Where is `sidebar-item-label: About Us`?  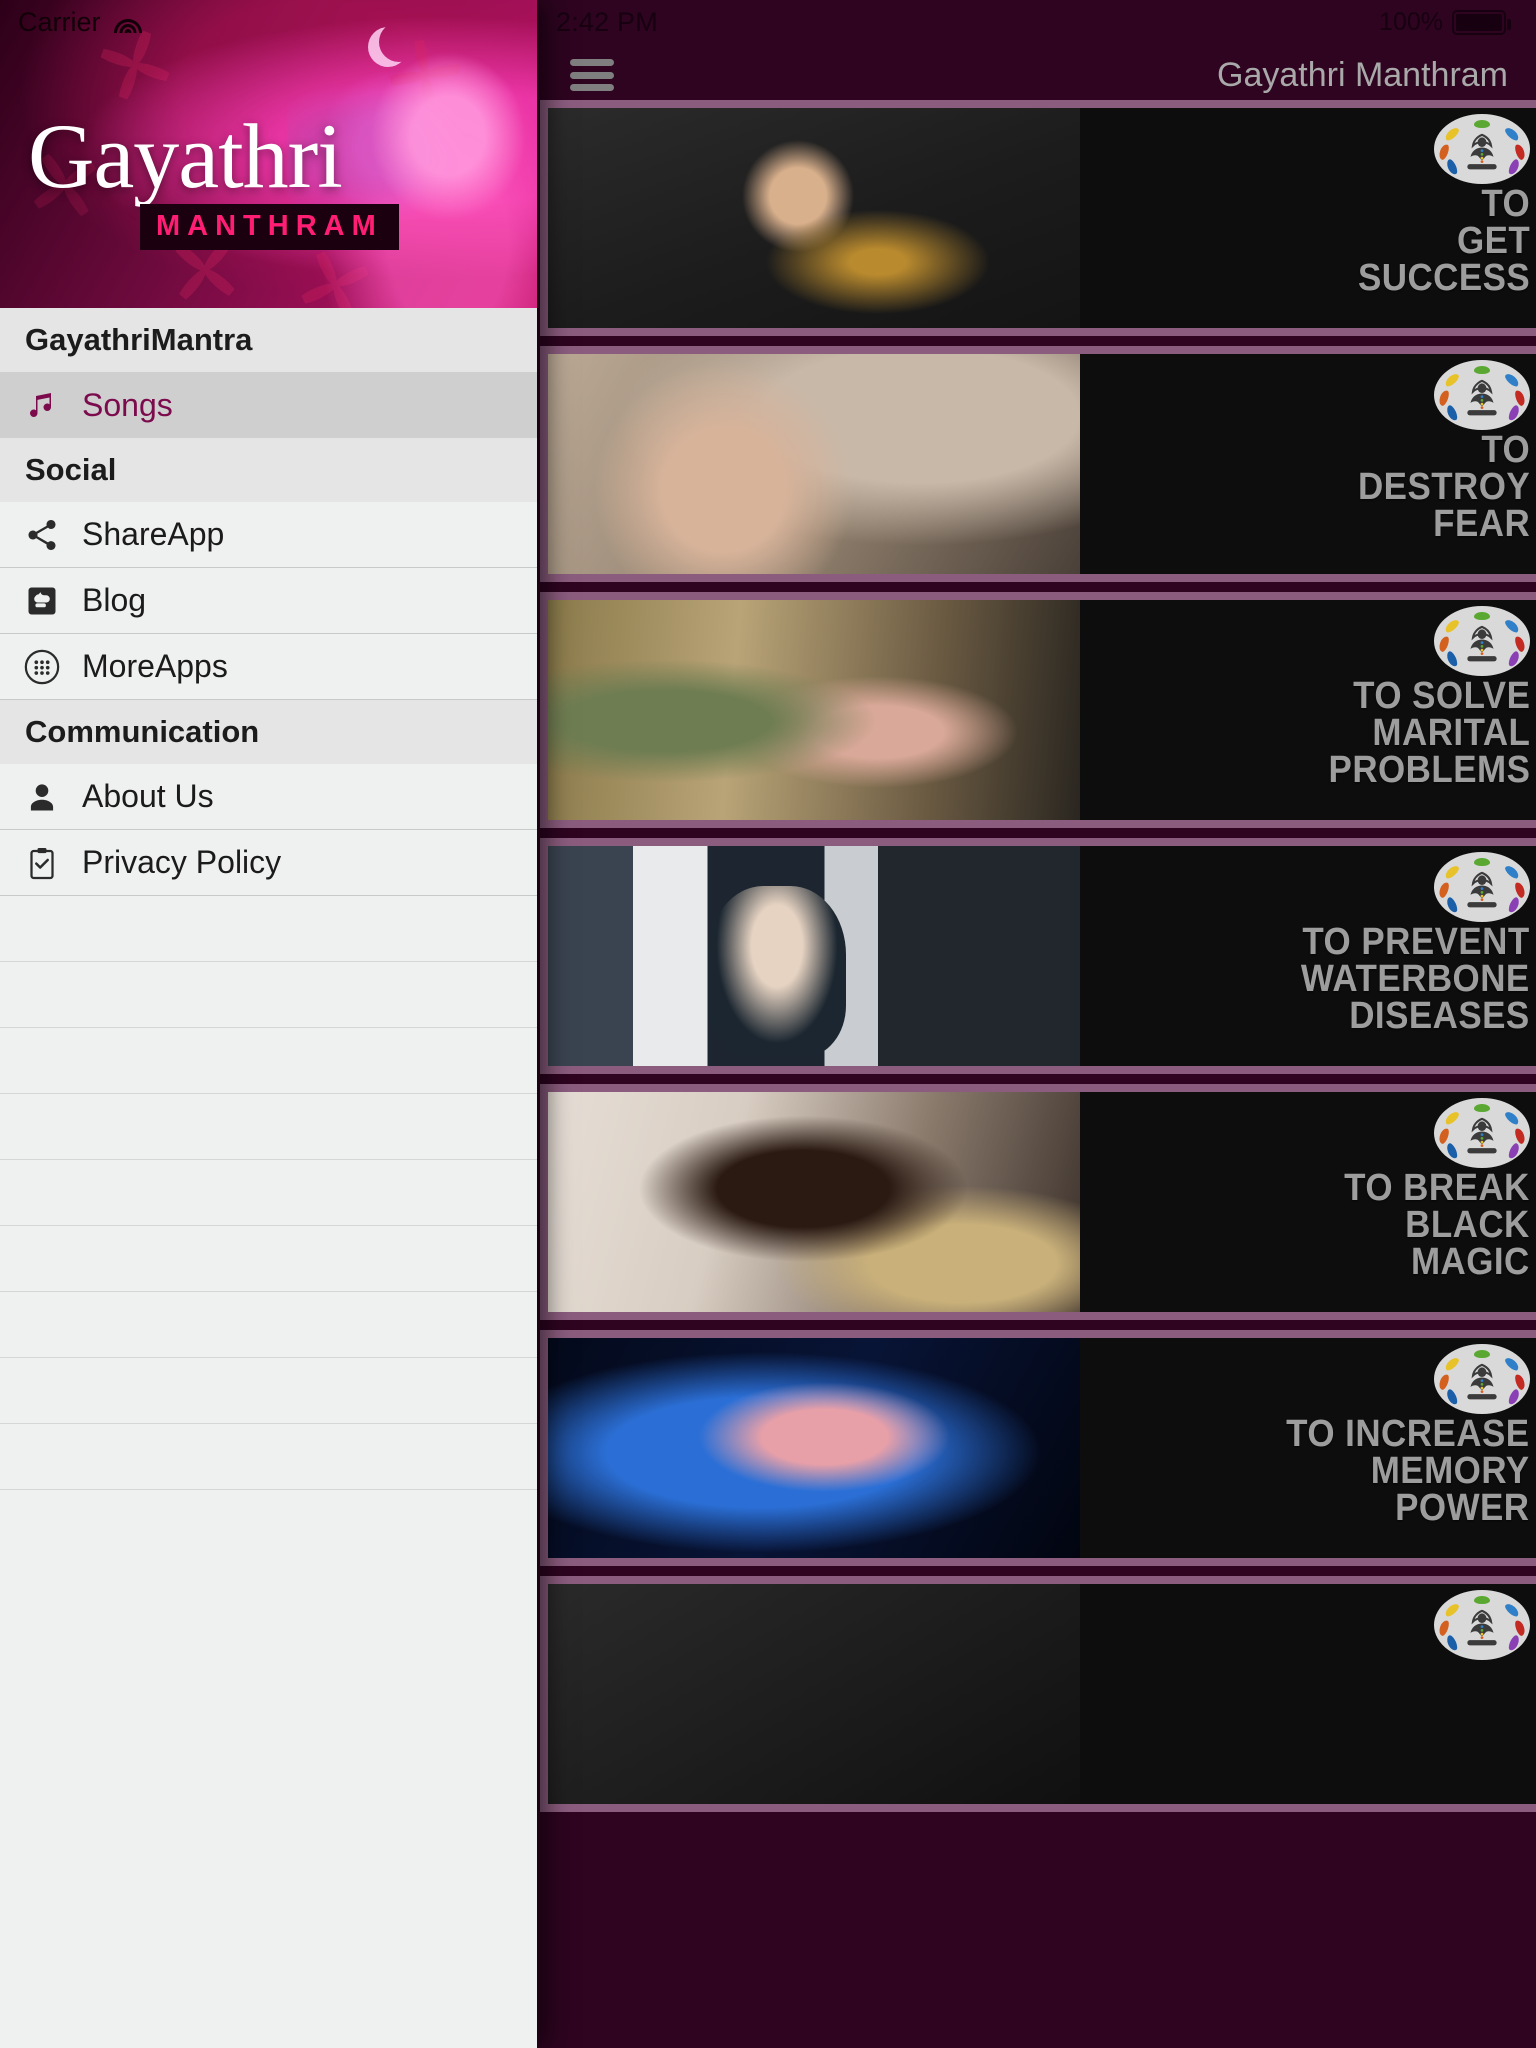 sidebar-item-label: About Us is located at coordinates (148, 796).